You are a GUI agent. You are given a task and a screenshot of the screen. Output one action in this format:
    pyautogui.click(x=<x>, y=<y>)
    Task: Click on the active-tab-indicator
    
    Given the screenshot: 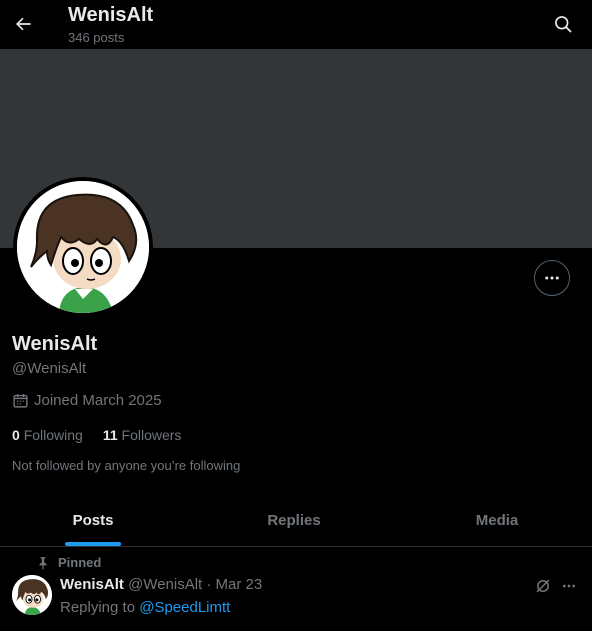 What is the action you would take?
    pyautogui.click(x=93, y=544)
    